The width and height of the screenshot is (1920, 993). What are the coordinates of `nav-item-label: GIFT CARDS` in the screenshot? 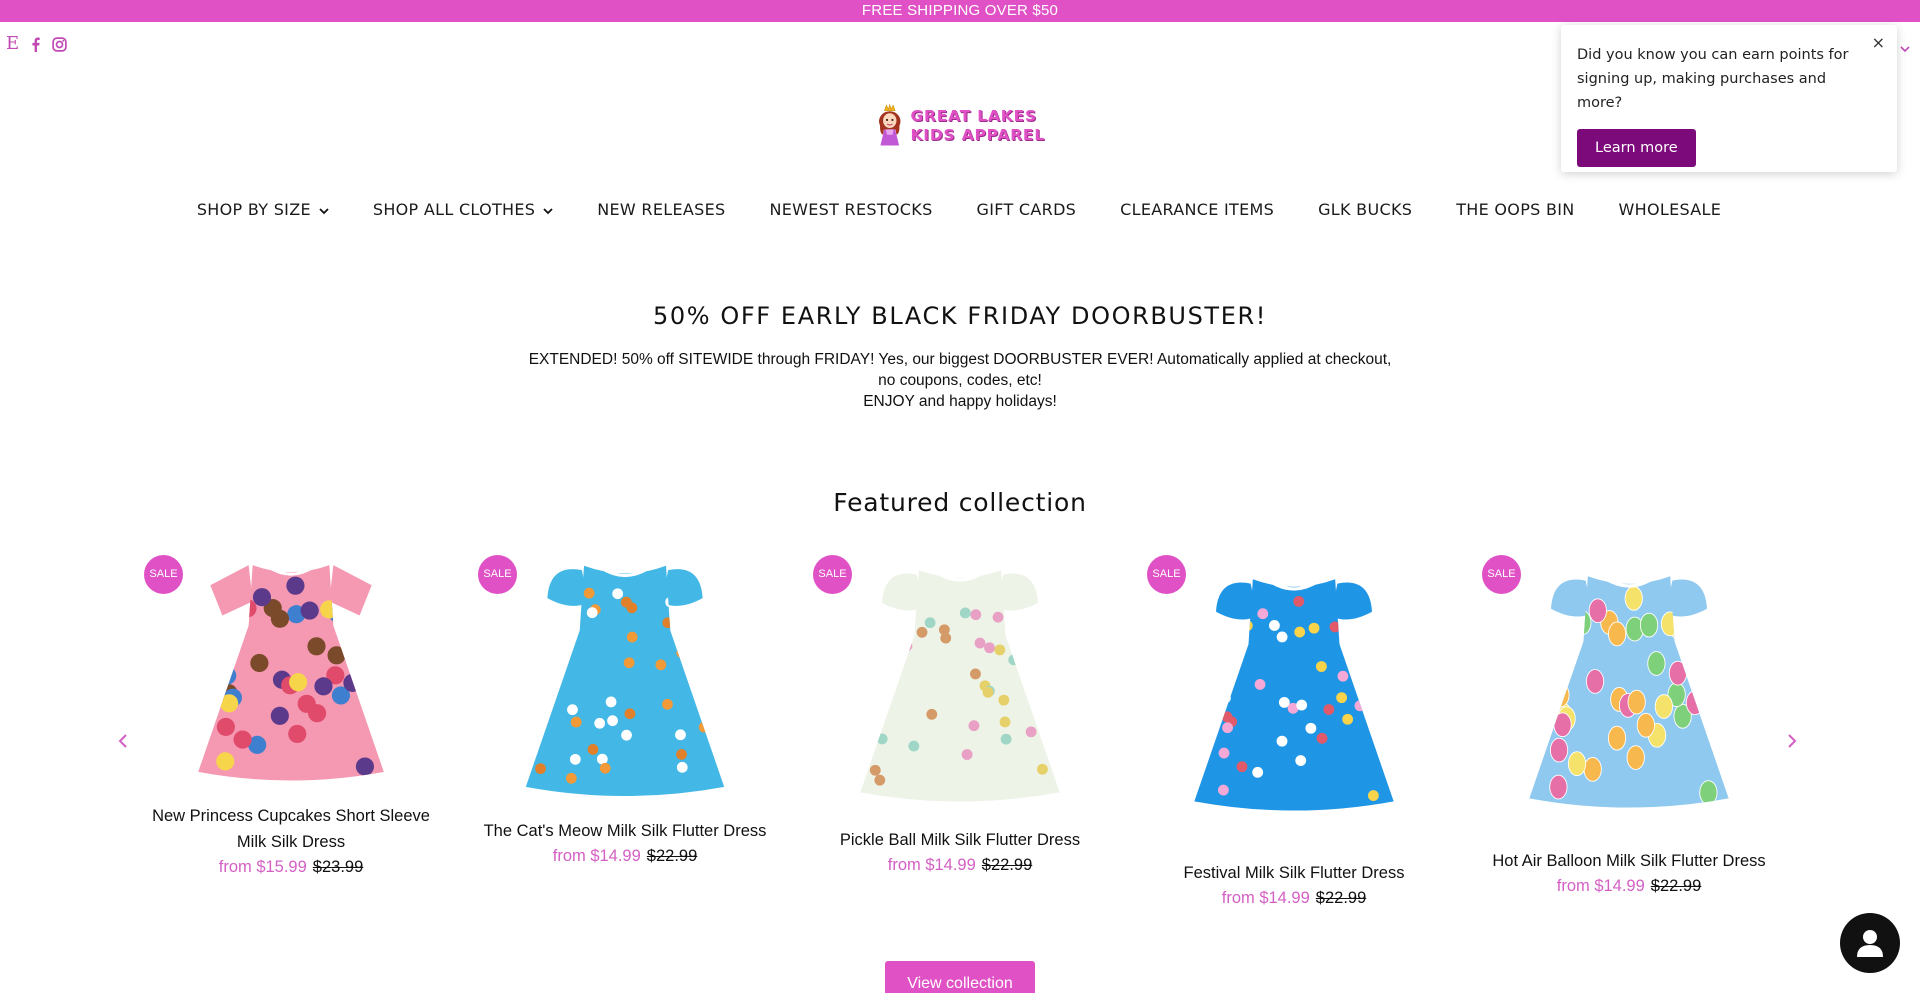 It's located at (1026, 209).